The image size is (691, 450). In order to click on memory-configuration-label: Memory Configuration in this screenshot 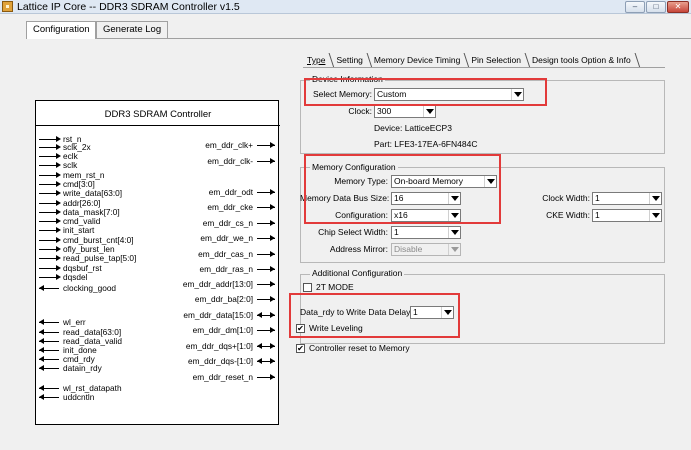, I will do `click(354, 167)`.